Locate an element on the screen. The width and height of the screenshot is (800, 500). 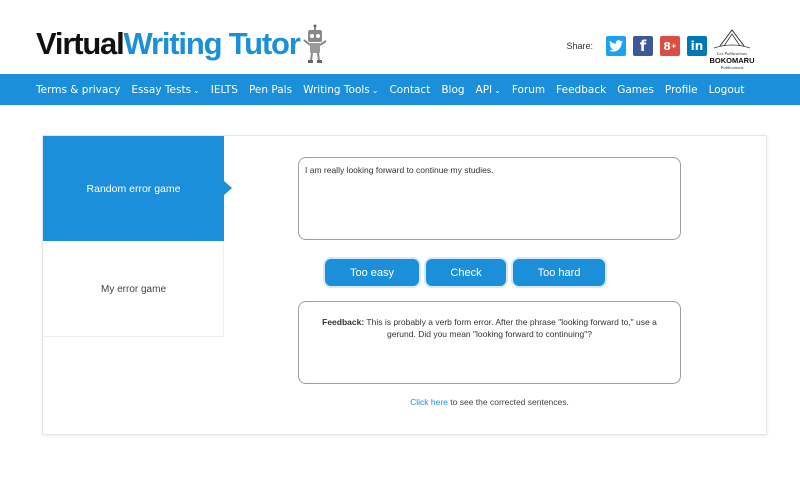
publisher-line-3: Publications is located at coordinates (732, 67).